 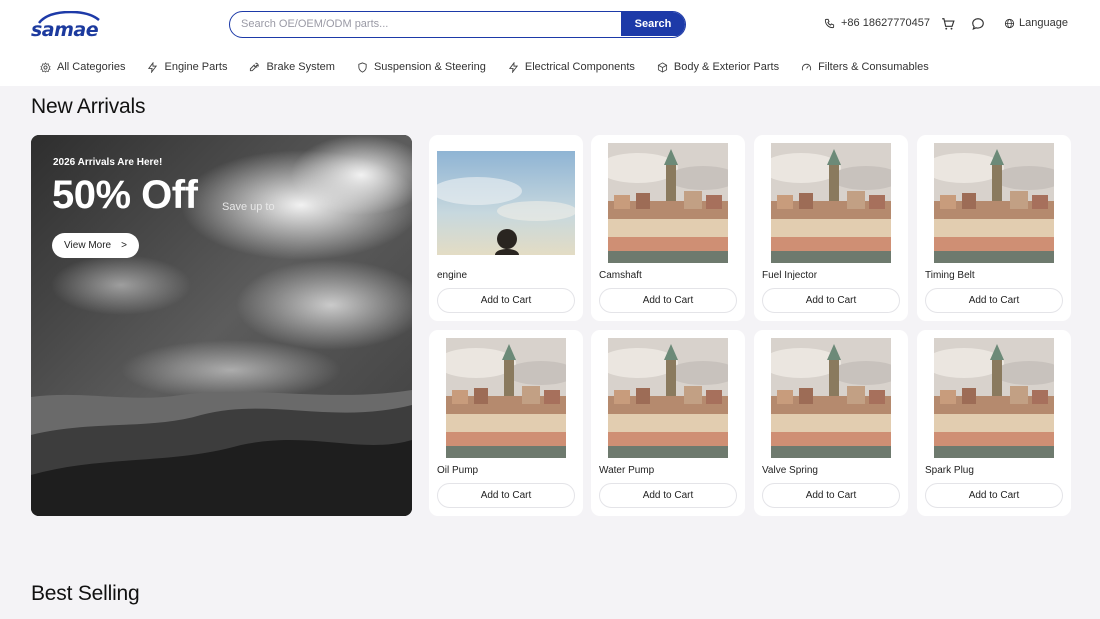 What do you see at coordinates (45, 67) in the screenshot?
I see `settings-icon` at bounding box center [45, 67].